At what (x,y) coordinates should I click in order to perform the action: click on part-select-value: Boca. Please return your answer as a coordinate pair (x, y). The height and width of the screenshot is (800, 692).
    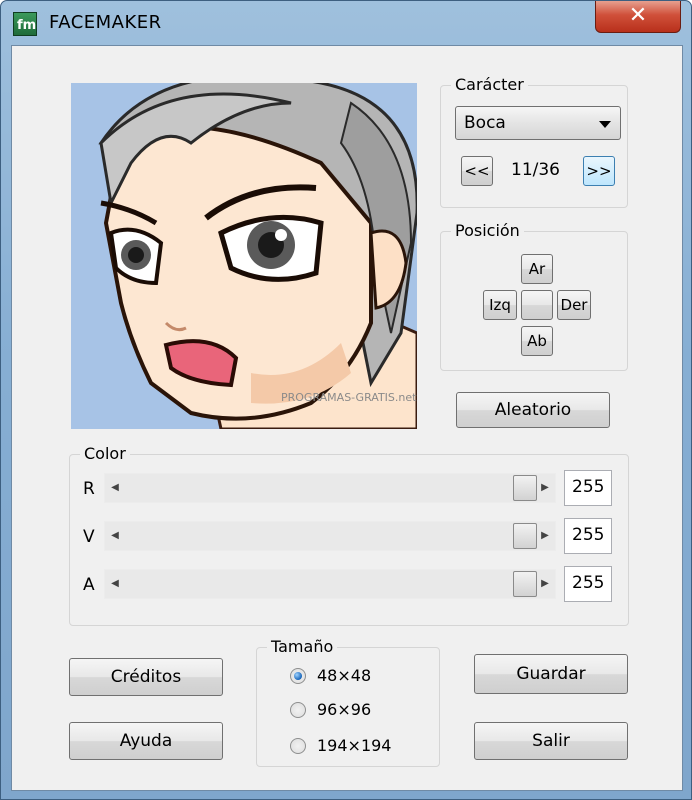
    Looking at the image, I should click on (485, 123).